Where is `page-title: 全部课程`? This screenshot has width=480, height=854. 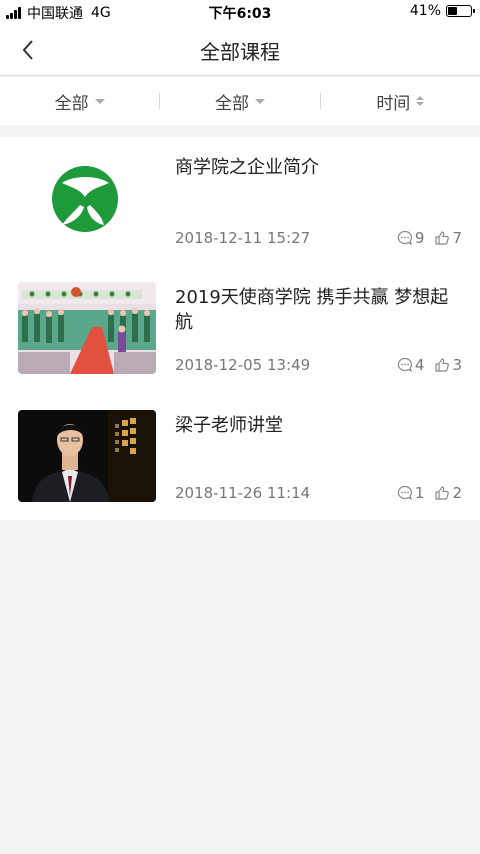 page-title: 全部课程 is located at coordinates (240, 52).